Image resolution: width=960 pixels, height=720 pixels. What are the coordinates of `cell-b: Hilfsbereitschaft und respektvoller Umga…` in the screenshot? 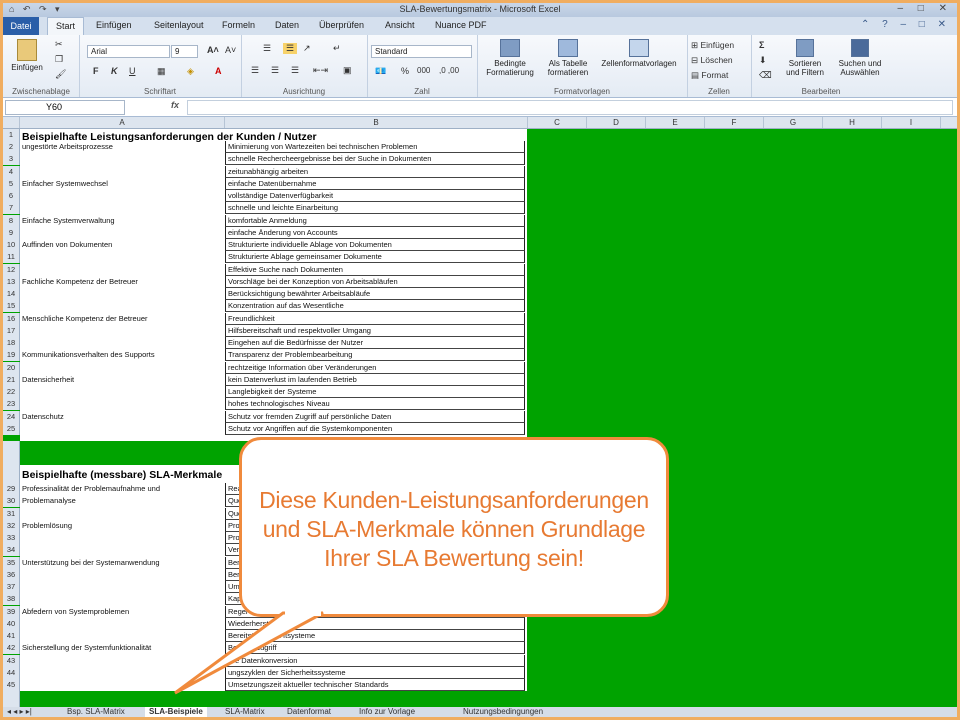 It's located at (375, 330).